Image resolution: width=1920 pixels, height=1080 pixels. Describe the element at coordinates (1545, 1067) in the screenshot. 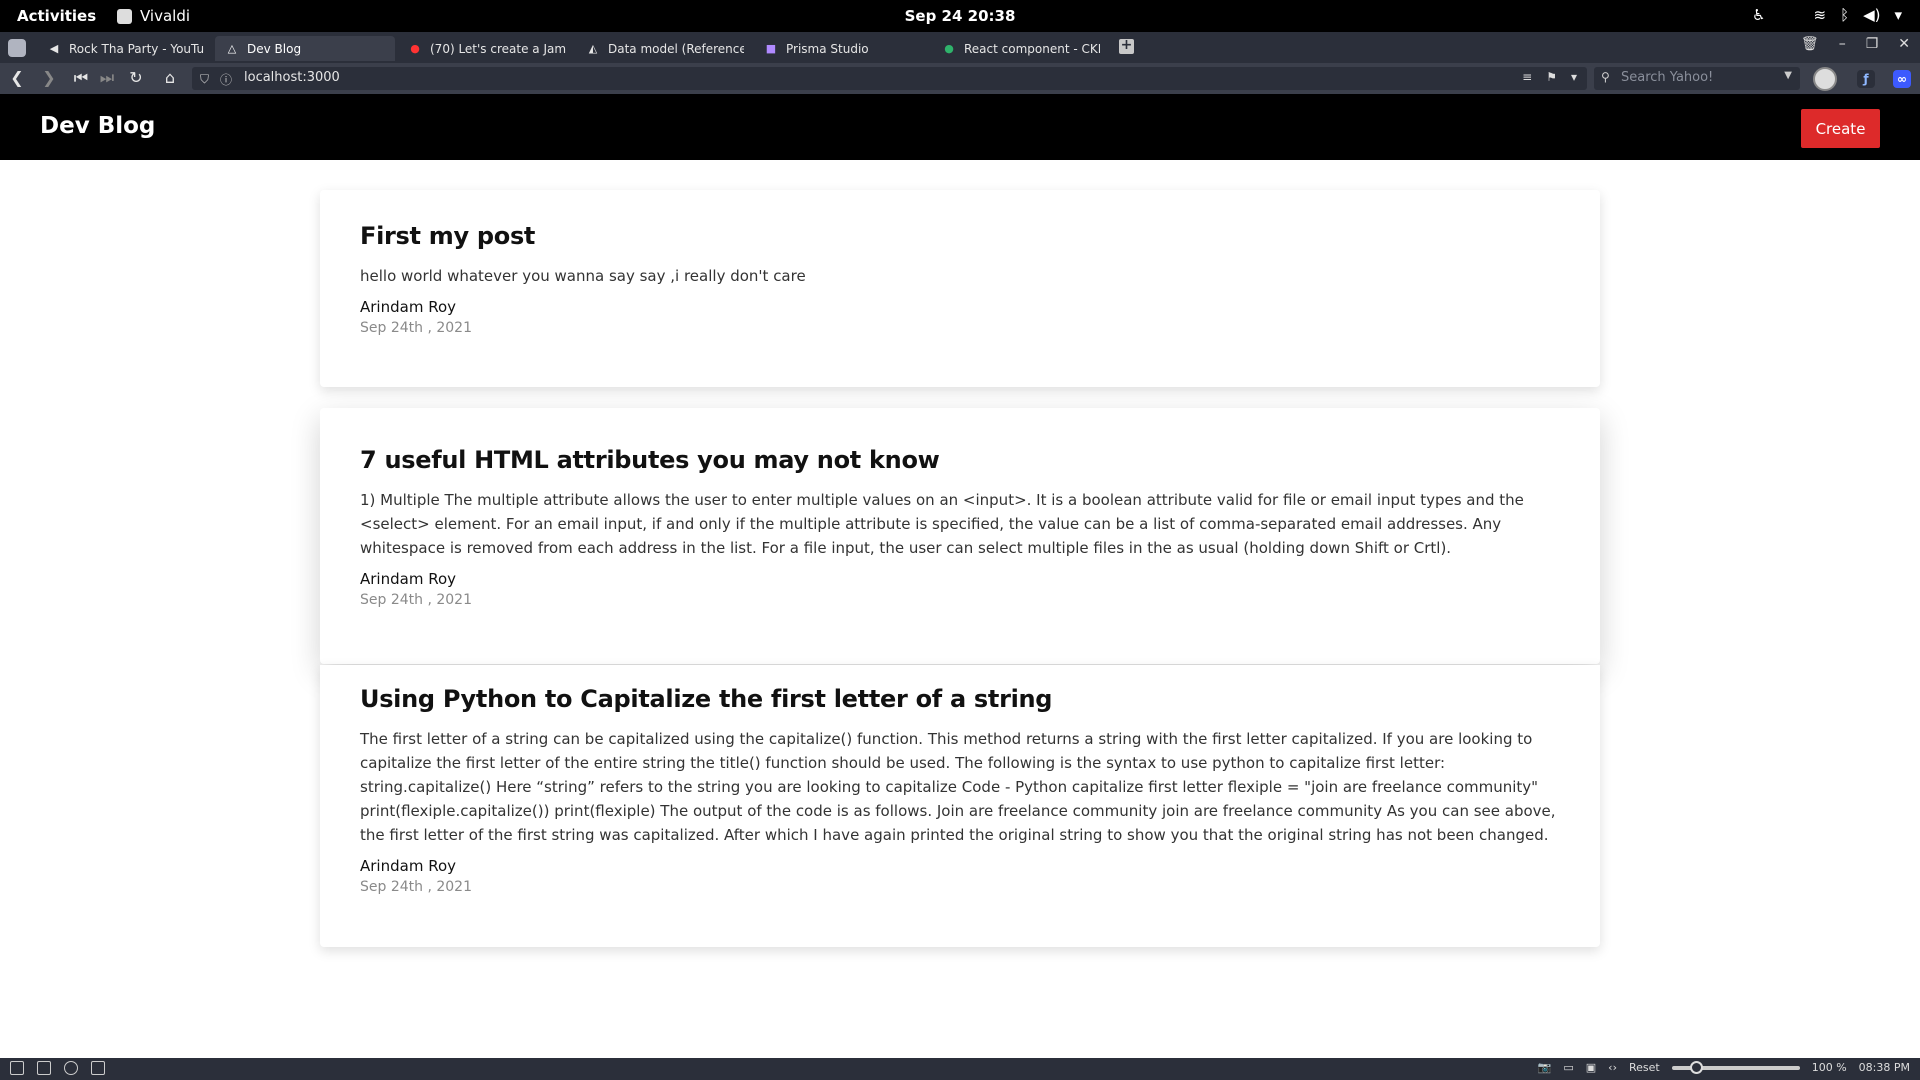

I see `capture-icon: 📷` at that location.